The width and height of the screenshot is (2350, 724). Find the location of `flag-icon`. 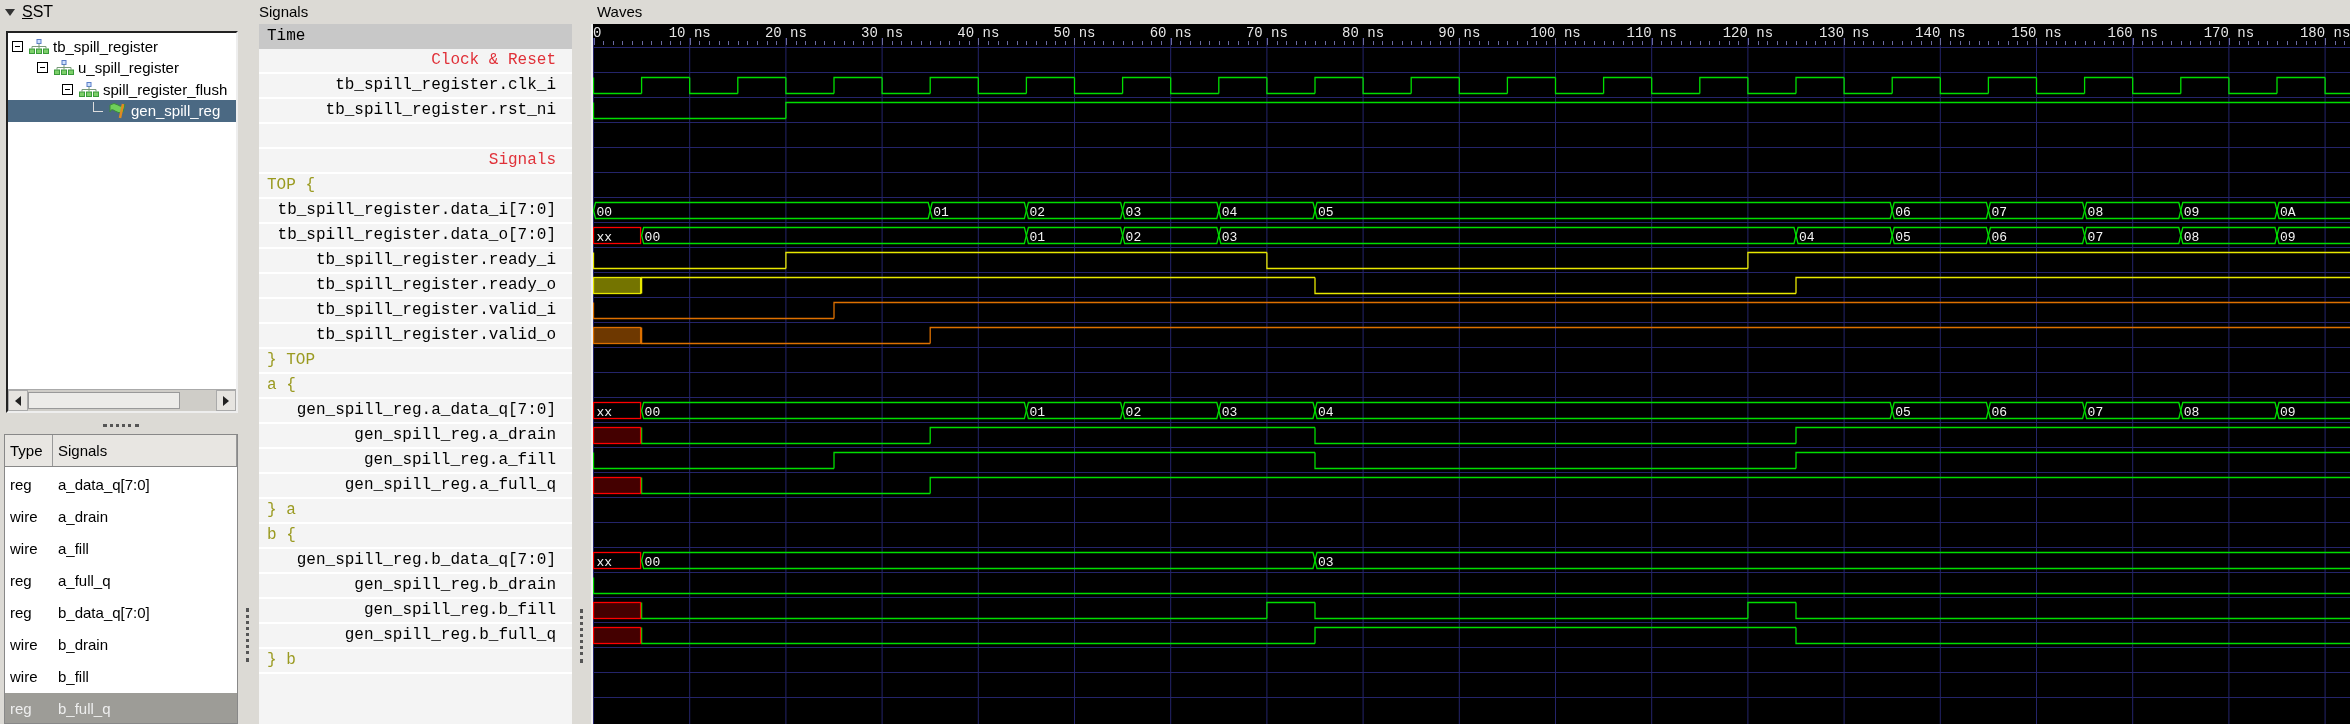

flag-icon is located at coordinates (118, 111).